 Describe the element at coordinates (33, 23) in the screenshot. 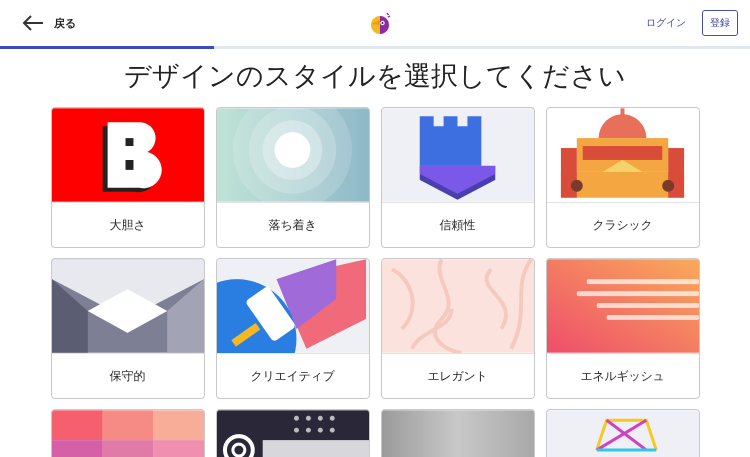

I see `back-arrow-icon` at that location.